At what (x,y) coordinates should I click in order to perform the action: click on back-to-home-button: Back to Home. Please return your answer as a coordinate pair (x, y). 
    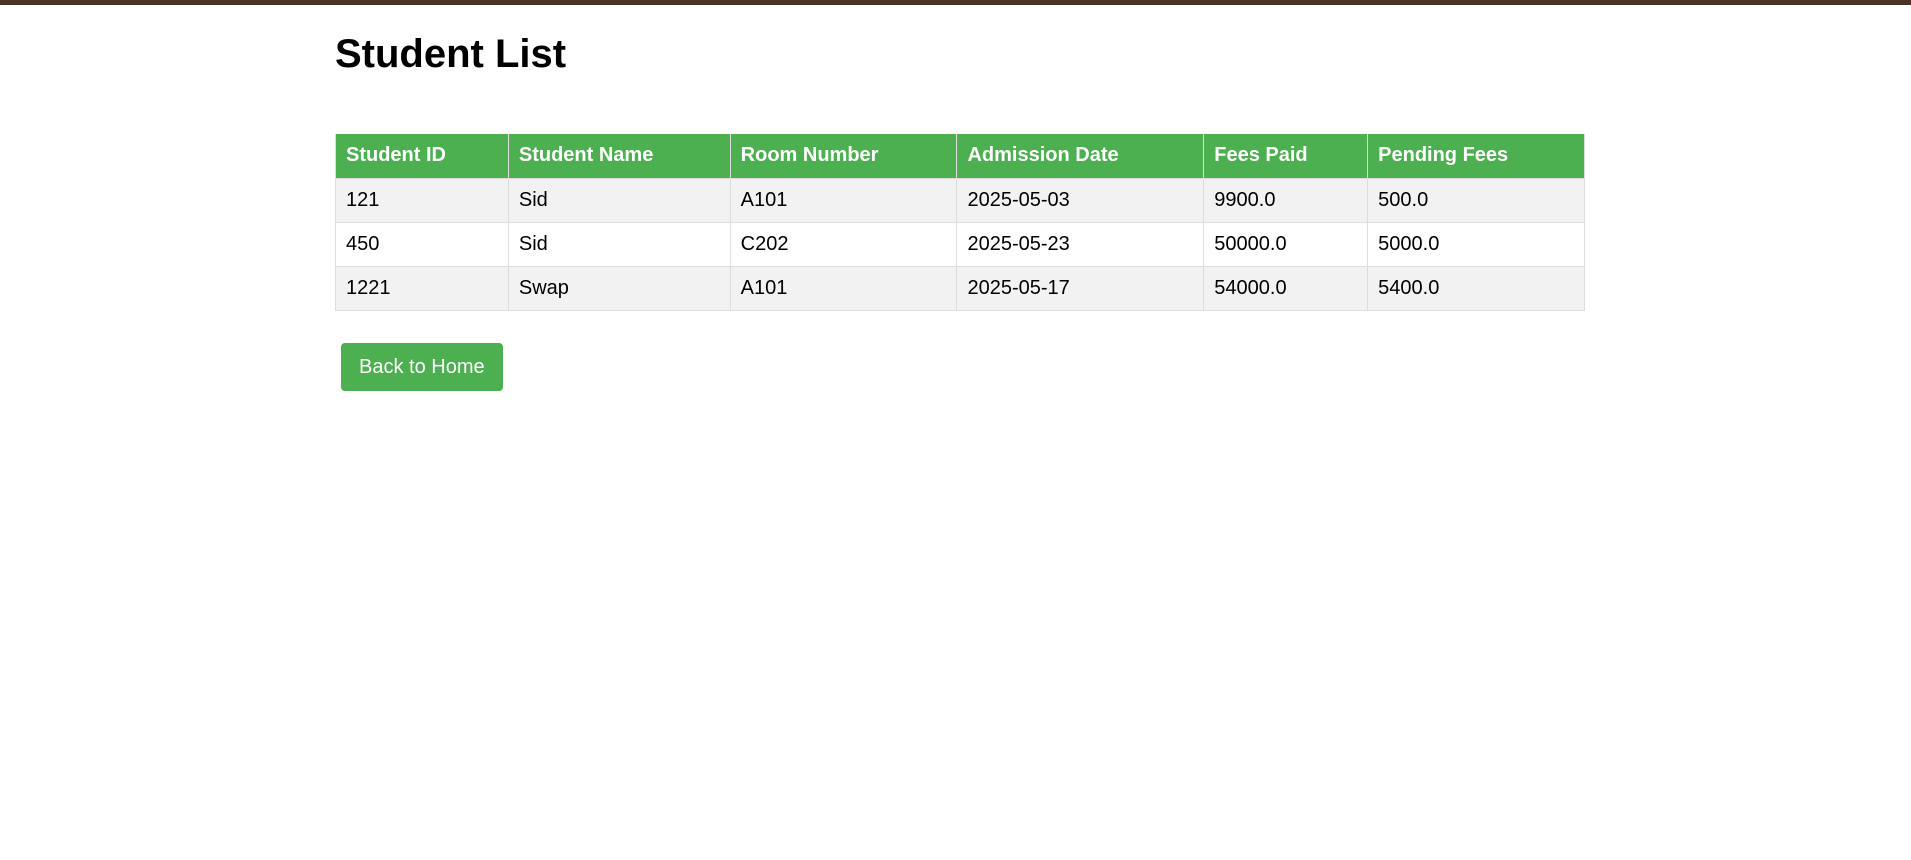
    Looking at the image, I should click on (422, 366).